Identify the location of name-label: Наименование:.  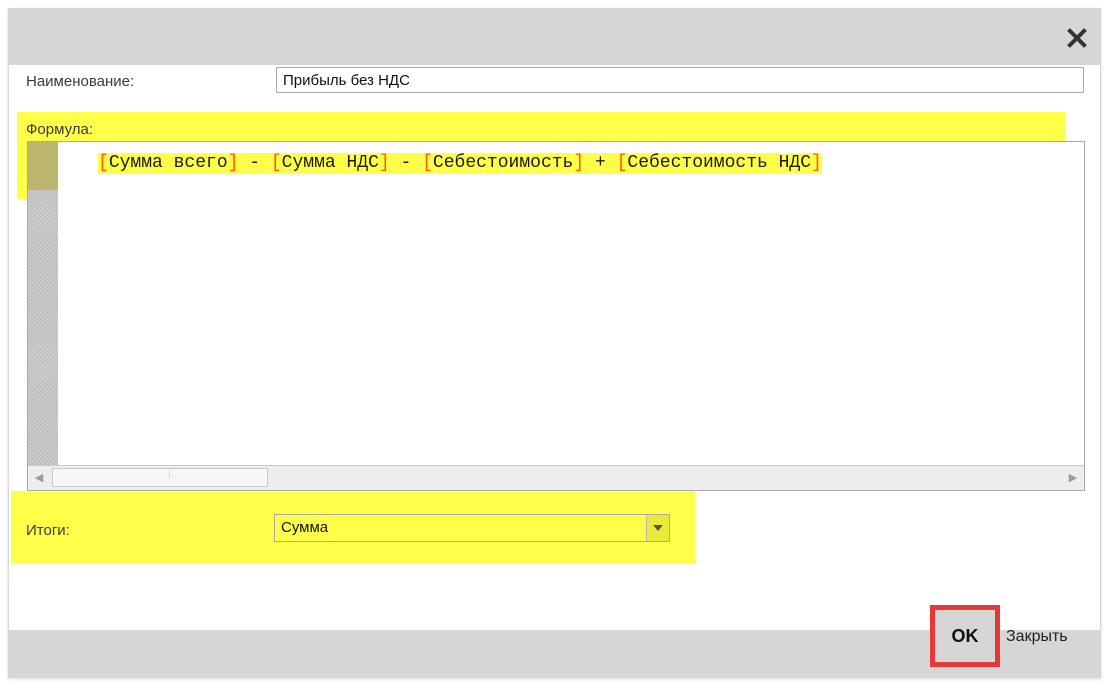
(80, 81).